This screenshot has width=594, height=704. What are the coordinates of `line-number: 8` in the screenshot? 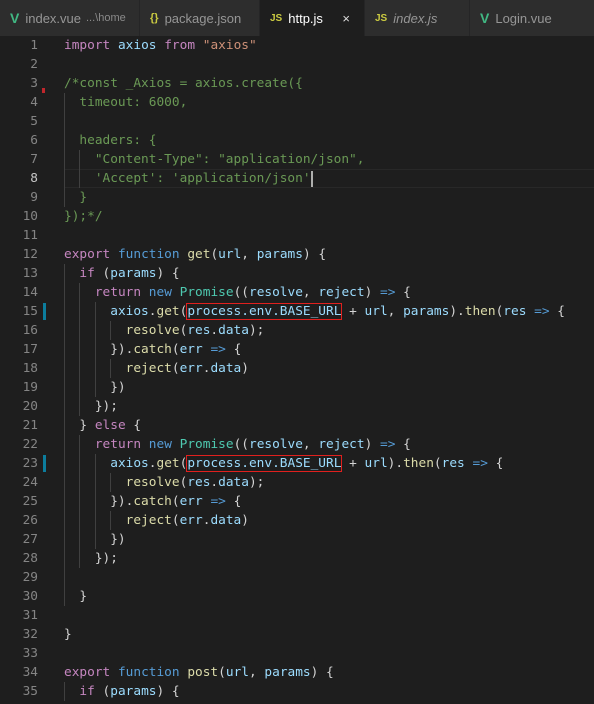 It's located at (34, 178).